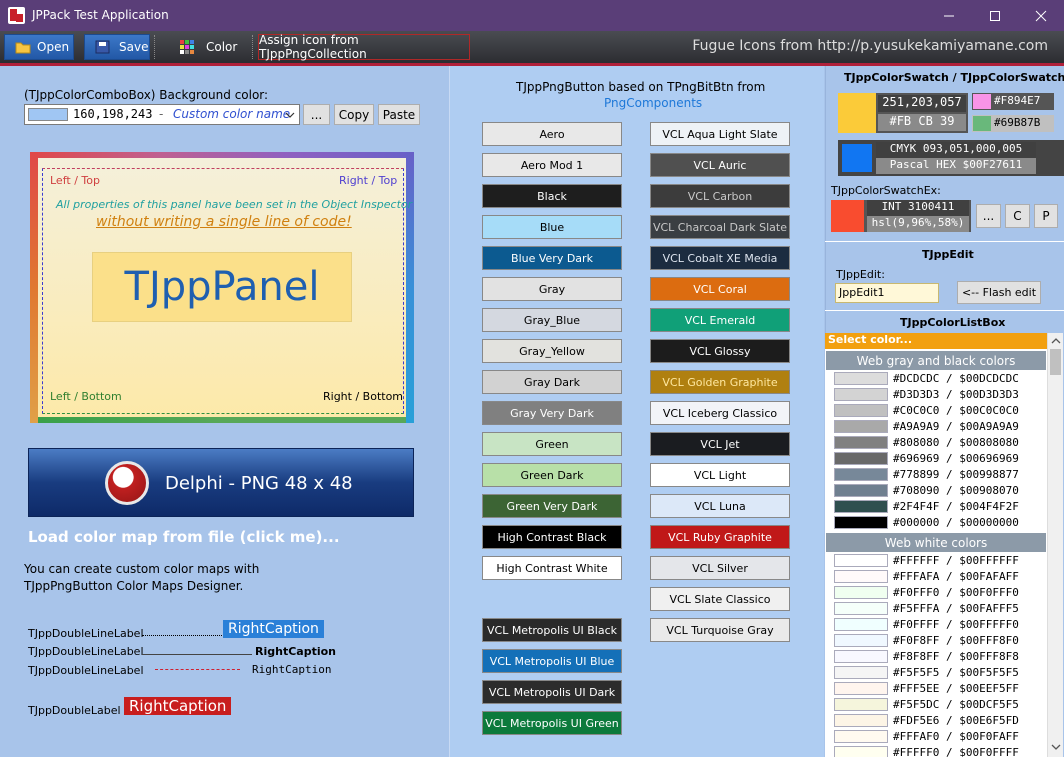  What do you see at coordinates (940, 721) in the screenshot?
I see `list-item: #FDF5E6 / $00E6F5FD` at bounding box center [940, 721].